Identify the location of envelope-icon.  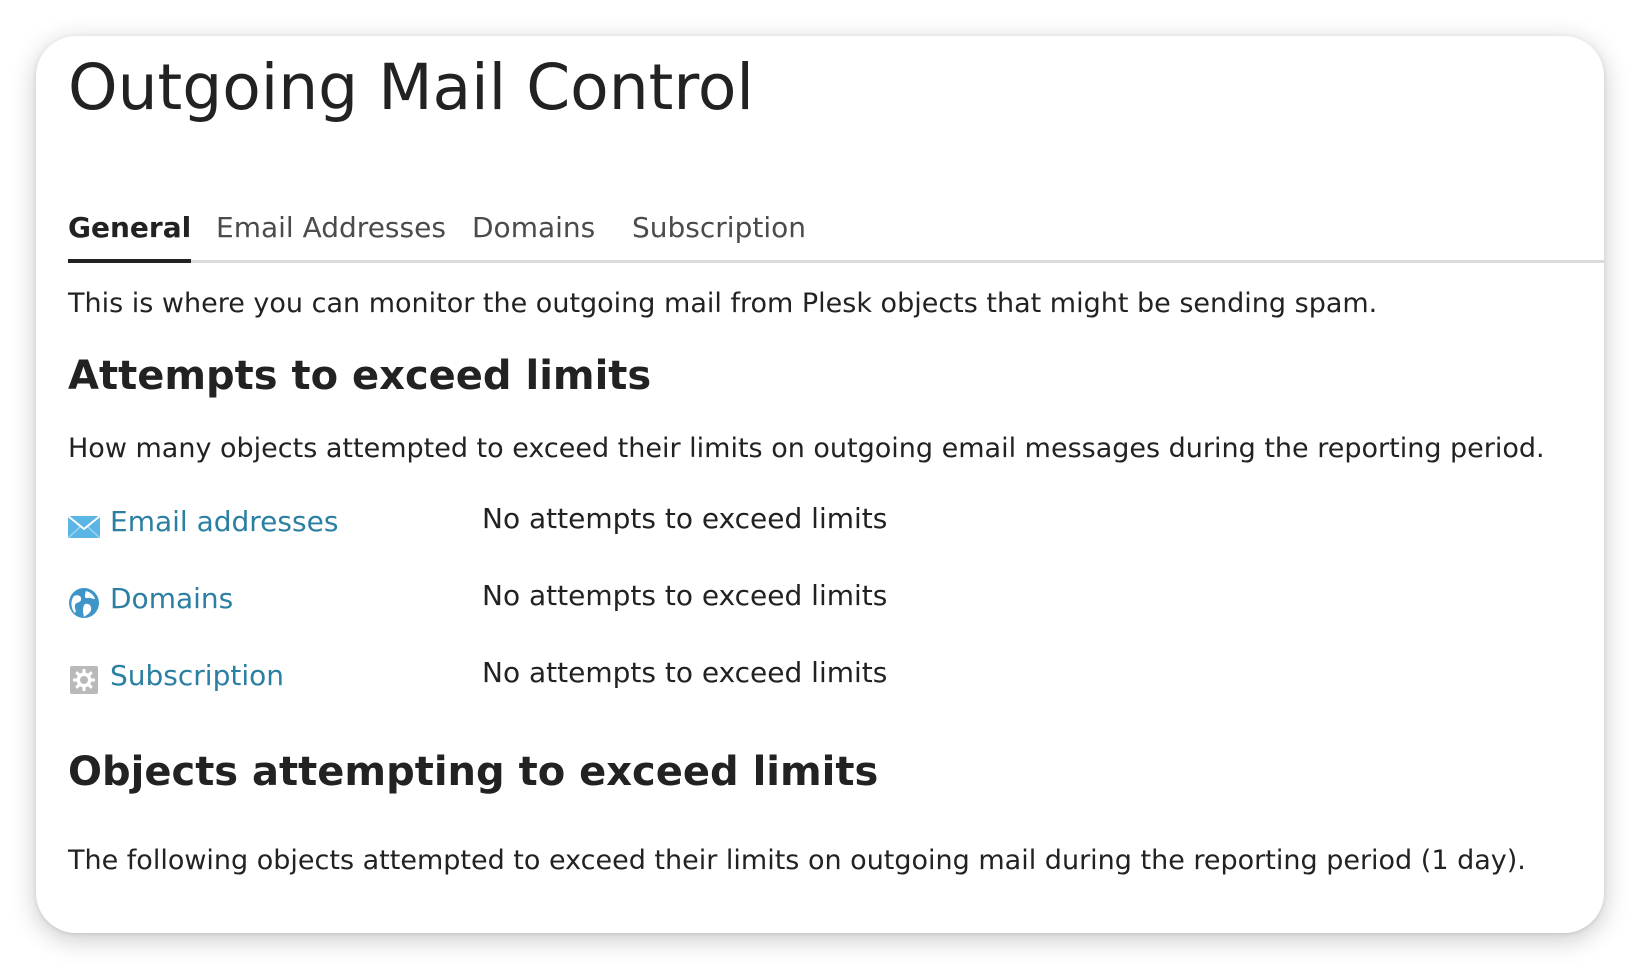
(84, 526).